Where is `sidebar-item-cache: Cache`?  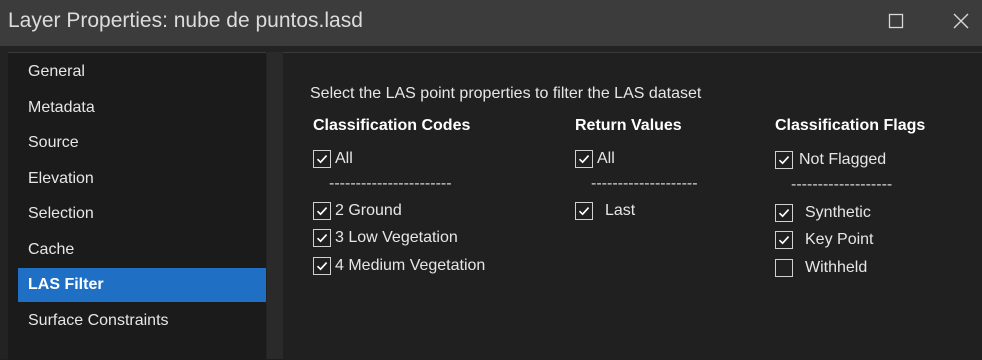
sidebar-item-cache: Cache is located at coordinates (142, 250).